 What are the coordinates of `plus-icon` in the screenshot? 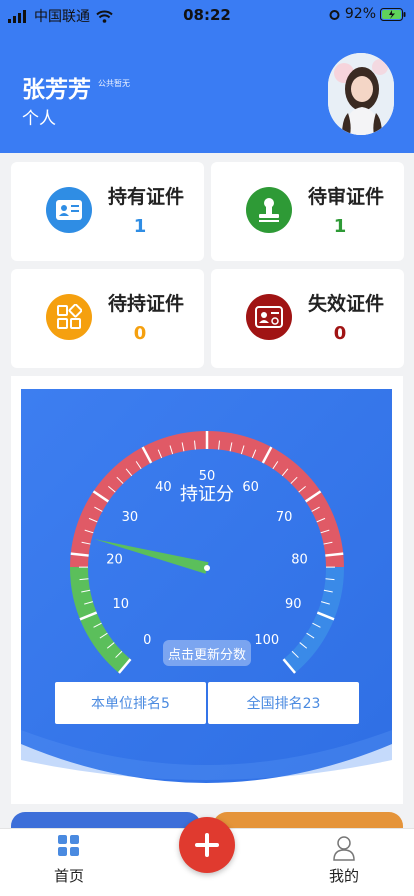 It's located at (207, 845).